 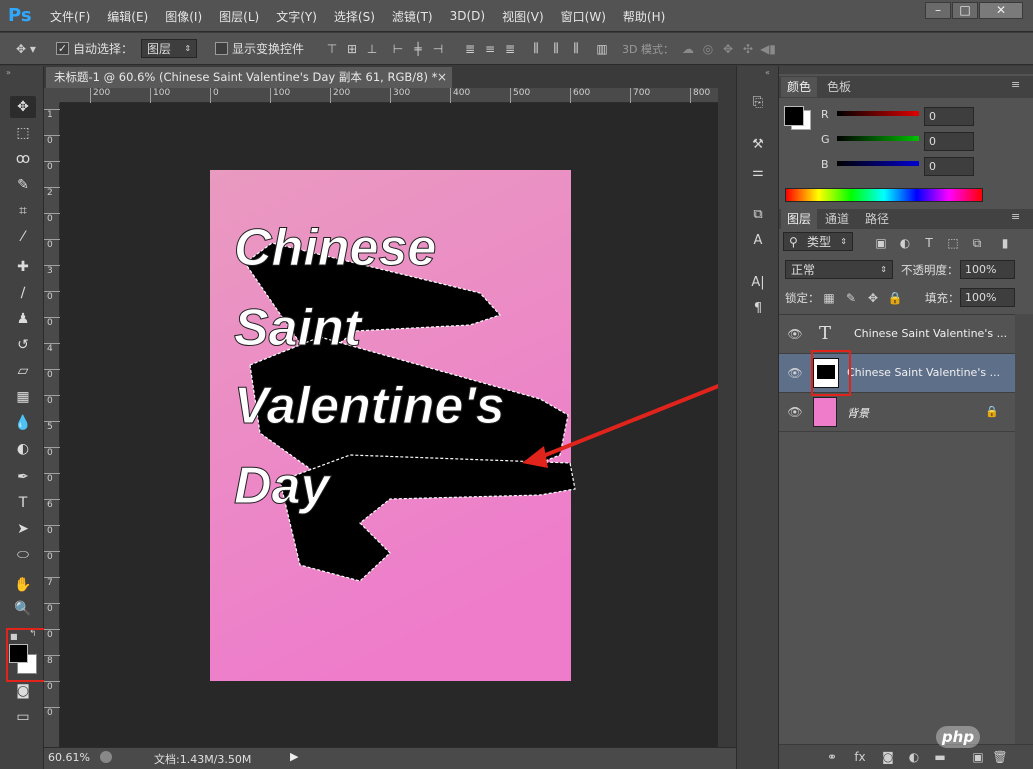 I want to click on eyedropper-tool-icon: ⁄, so click(x=23, y=237).